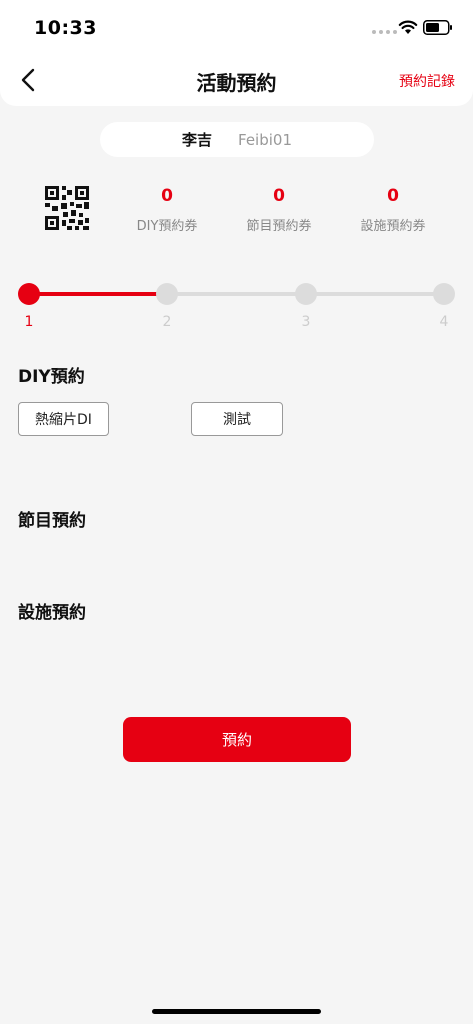  Describe the element at coordinates (236, 80) in the screenshot. I see `nav-header: 活動預約 預約記錄` at that location.